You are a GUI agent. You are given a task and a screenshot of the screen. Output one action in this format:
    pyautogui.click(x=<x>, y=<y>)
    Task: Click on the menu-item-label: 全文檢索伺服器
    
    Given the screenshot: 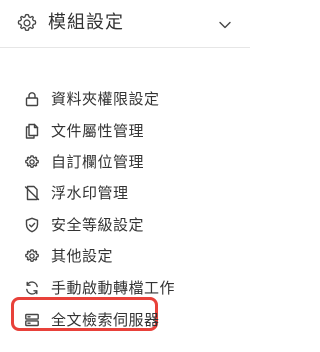 What is the action you would take?
    pyautogui.click(x=105, y=320)
    